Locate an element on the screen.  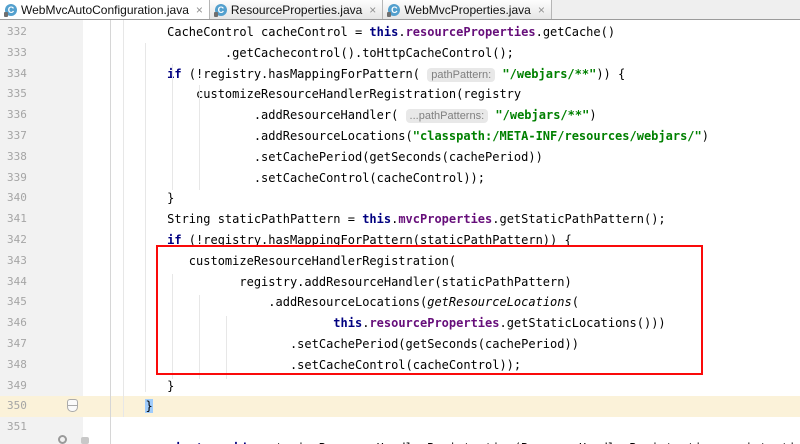
line-number: 349 is located at coordinates (17, 385).